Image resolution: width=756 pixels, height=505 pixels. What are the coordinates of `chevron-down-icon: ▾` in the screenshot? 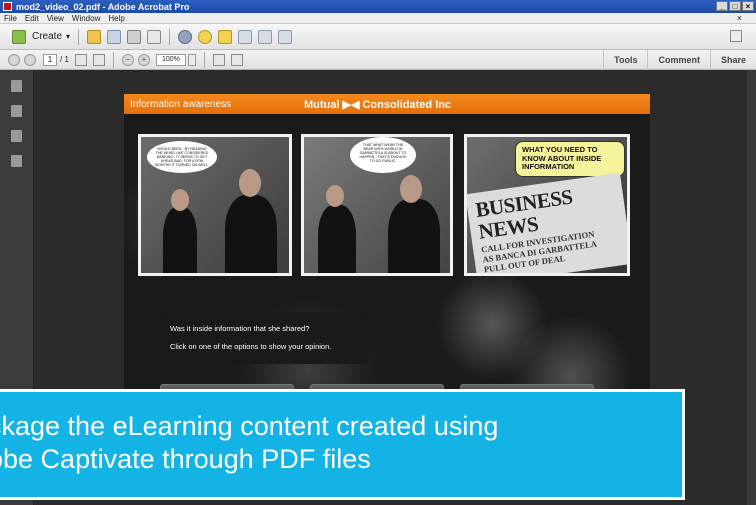 It's located at (68, 36).